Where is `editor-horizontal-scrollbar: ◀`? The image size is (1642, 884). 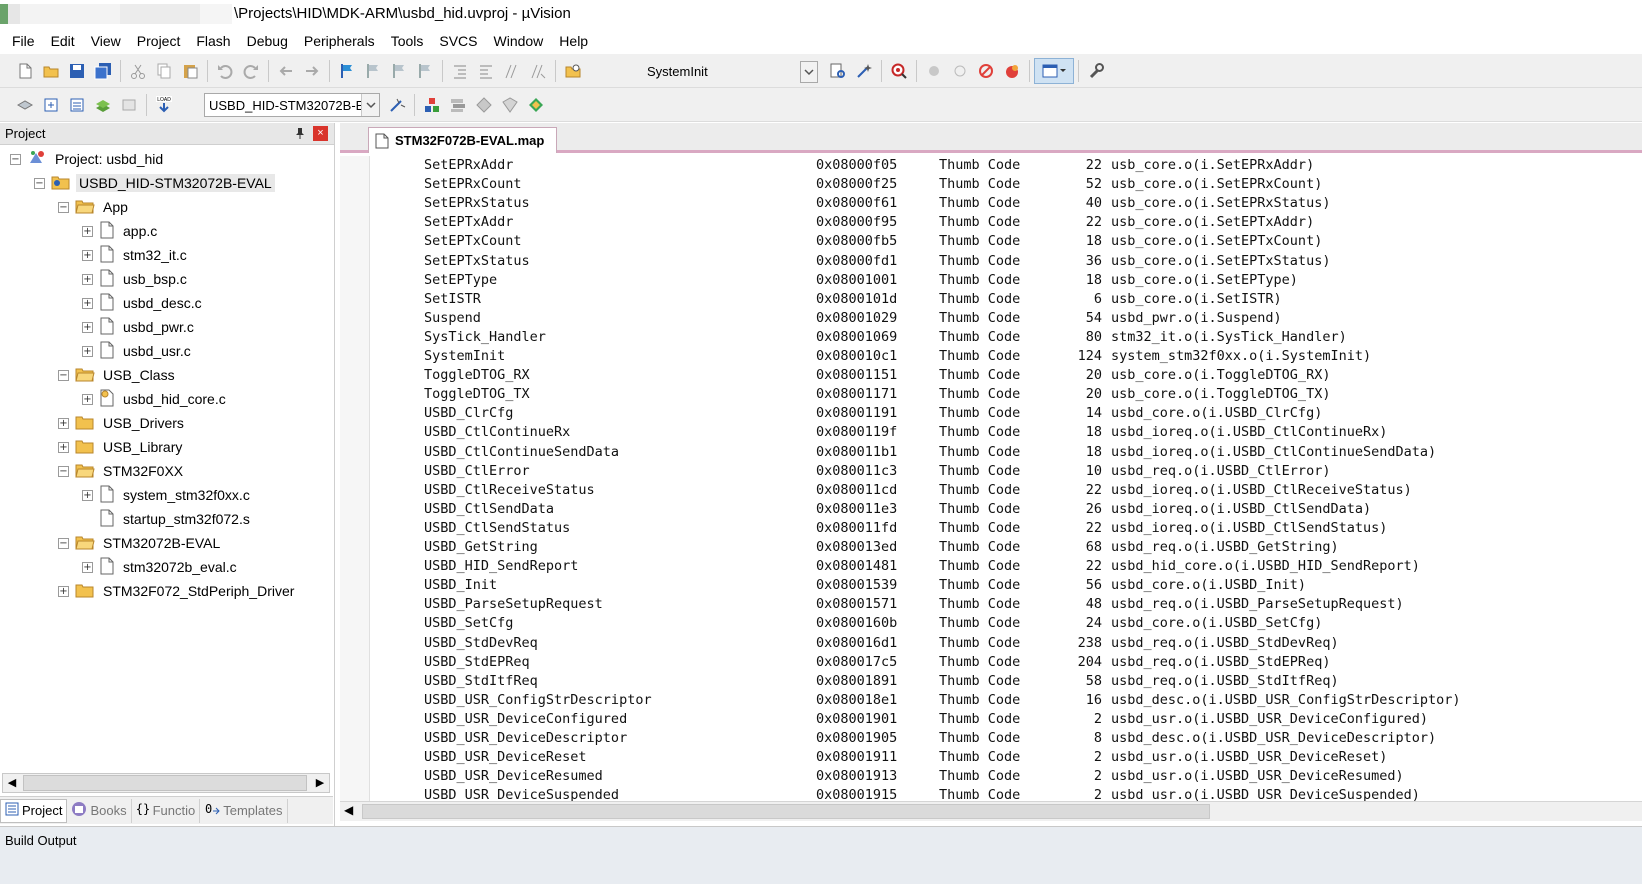 editor-horizontal-scrollbar: ◀ is located at coordinates (991, 811).